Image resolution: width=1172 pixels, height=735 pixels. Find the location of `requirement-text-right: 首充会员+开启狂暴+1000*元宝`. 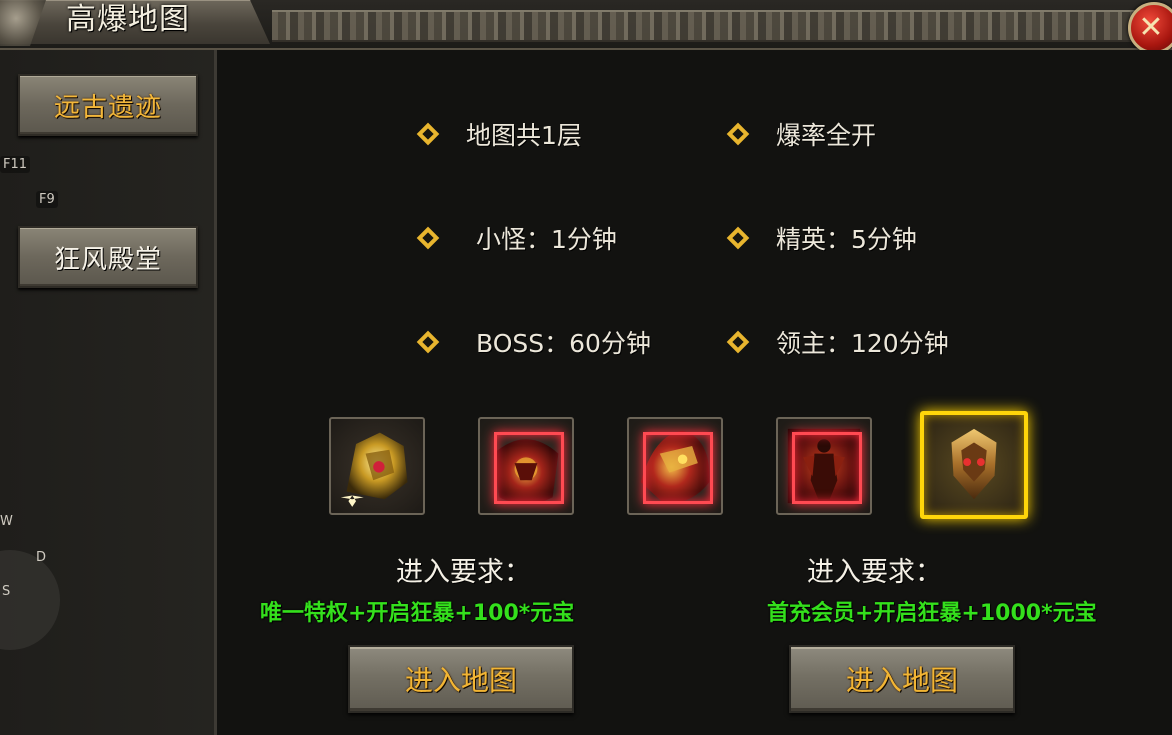

requirement-text-right: 首充会员+开启狂暴+1000*元宝 is located at coordinates (932, 613).